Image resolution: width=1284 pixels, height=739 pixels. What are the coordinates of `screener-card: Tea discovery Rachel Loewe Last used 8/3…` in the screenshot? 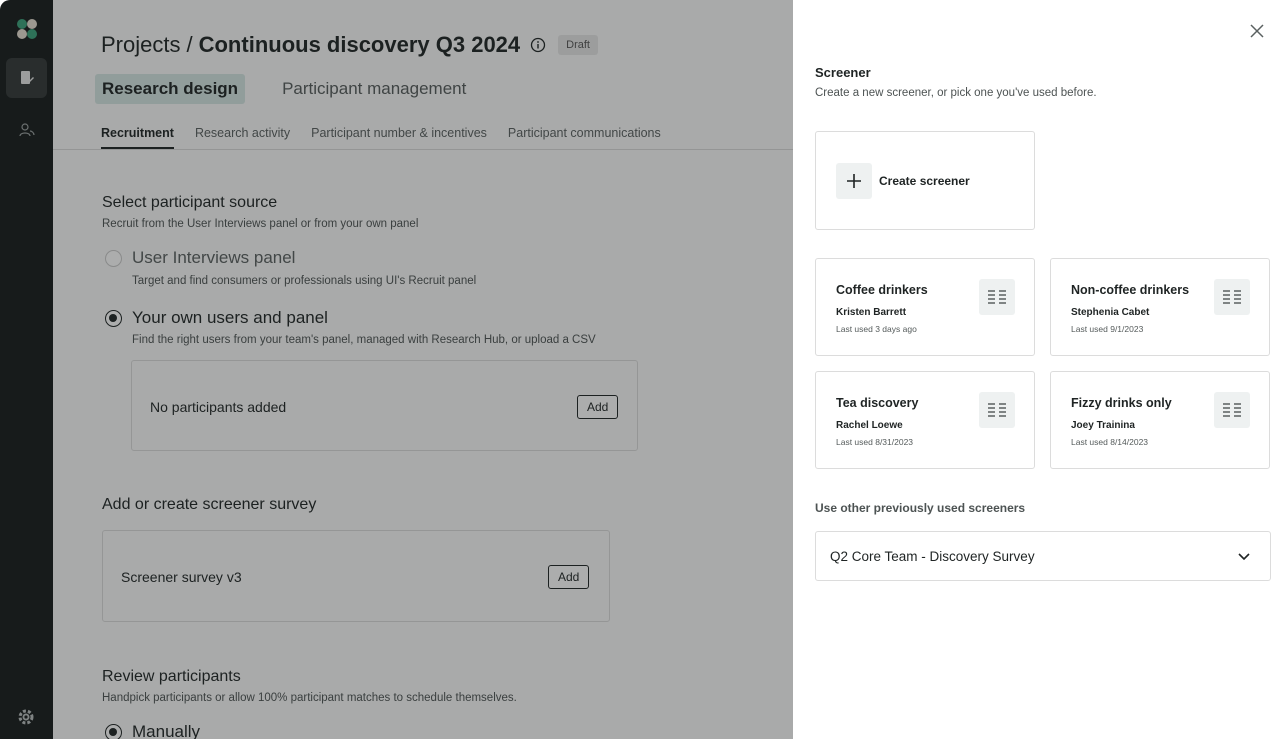 It's located at (925, 420).